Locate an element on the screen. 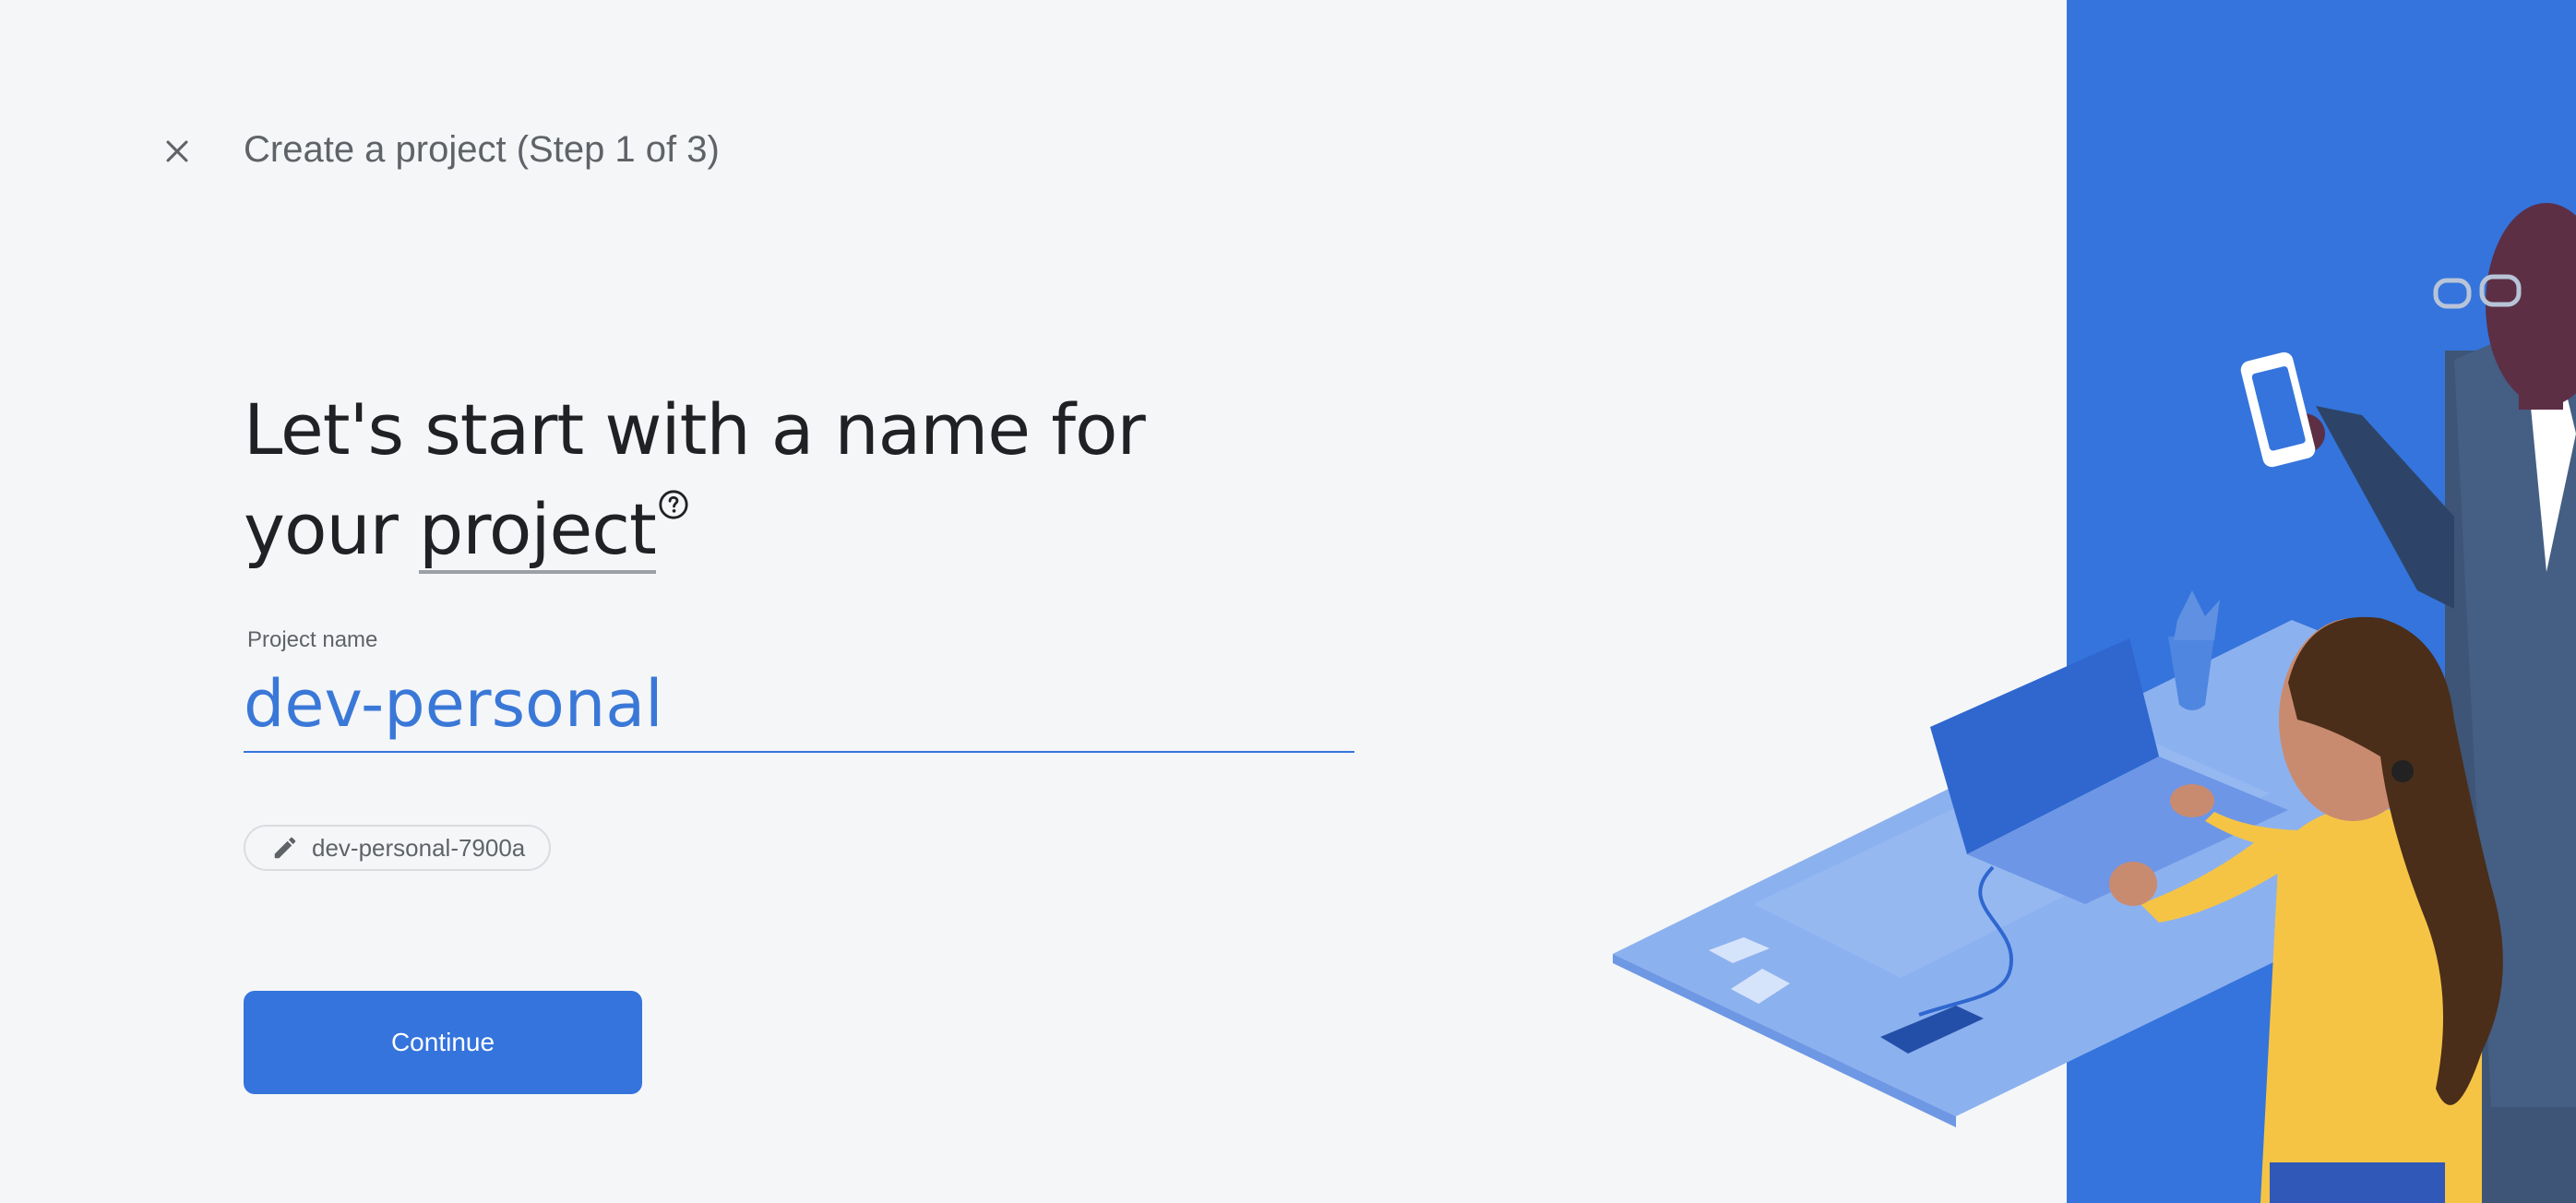 This screenshot has width=2576, height=1203. project-name-input is located at coordinates (799, 705).